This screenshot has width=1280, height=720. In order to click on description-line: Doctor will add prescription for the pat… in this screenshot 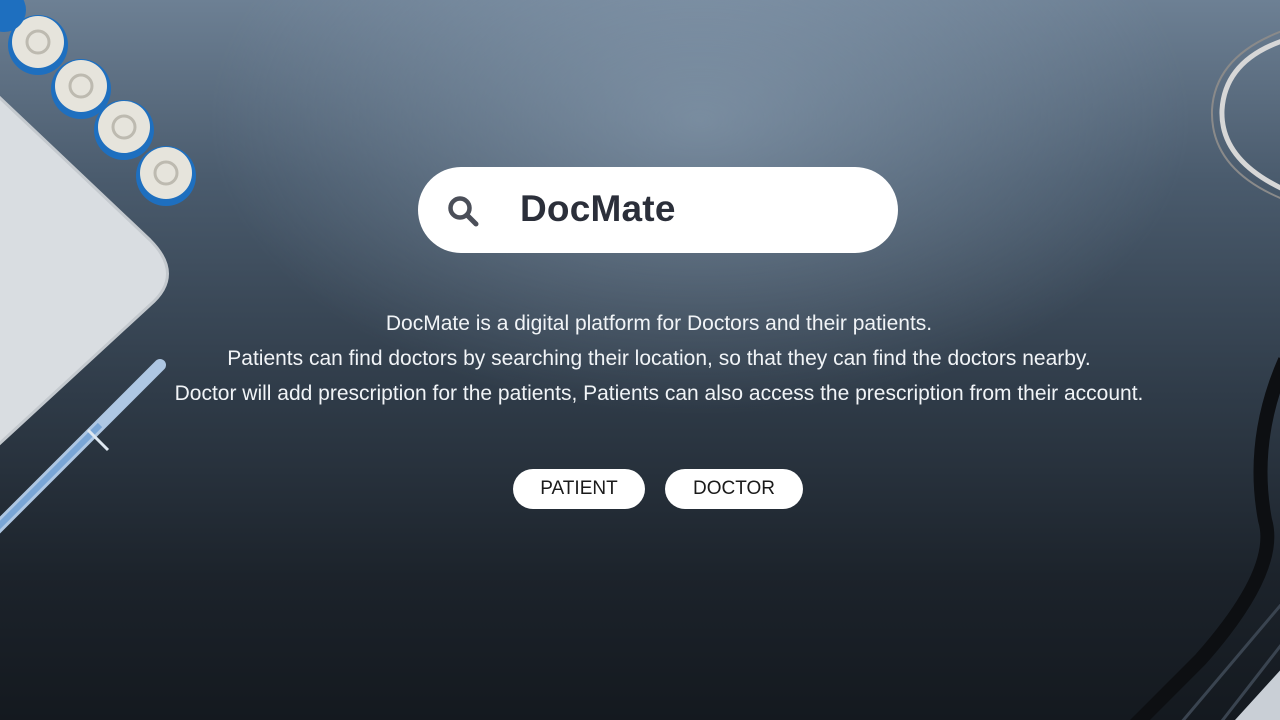, I will do `click(659, 393)`.